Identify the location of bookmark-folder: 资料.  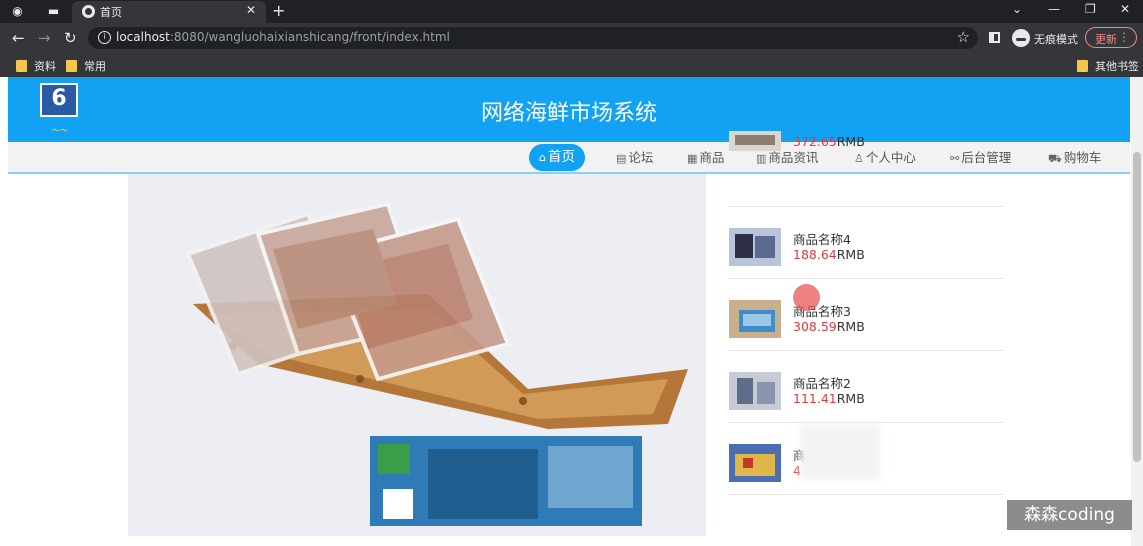
(36, 66).